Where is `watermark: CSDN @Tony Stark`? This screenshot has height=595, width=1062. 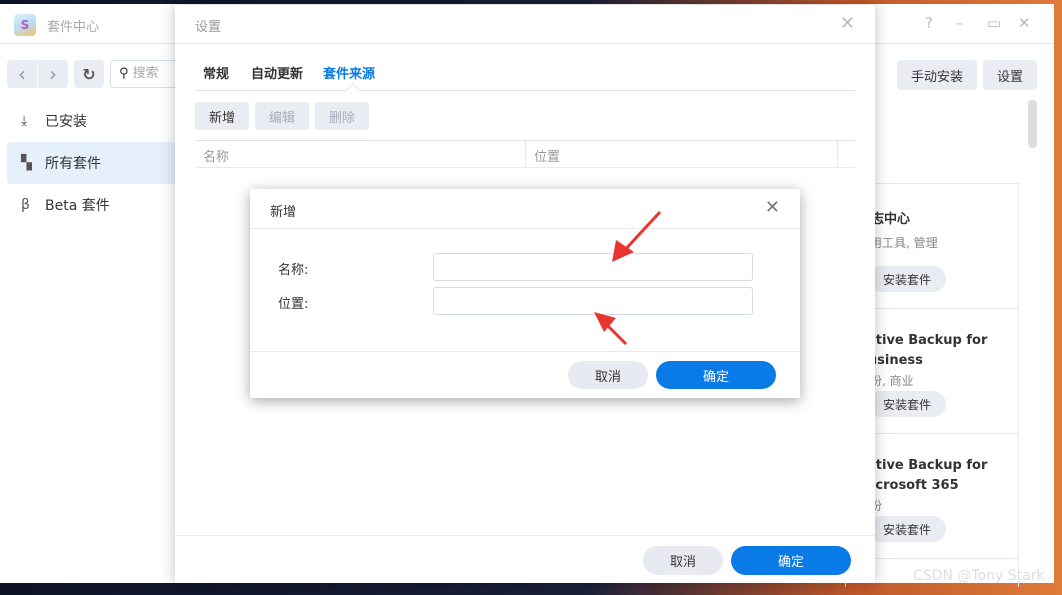
watermark: CSDN @Tony Stark is located at coordinates (979, 576).